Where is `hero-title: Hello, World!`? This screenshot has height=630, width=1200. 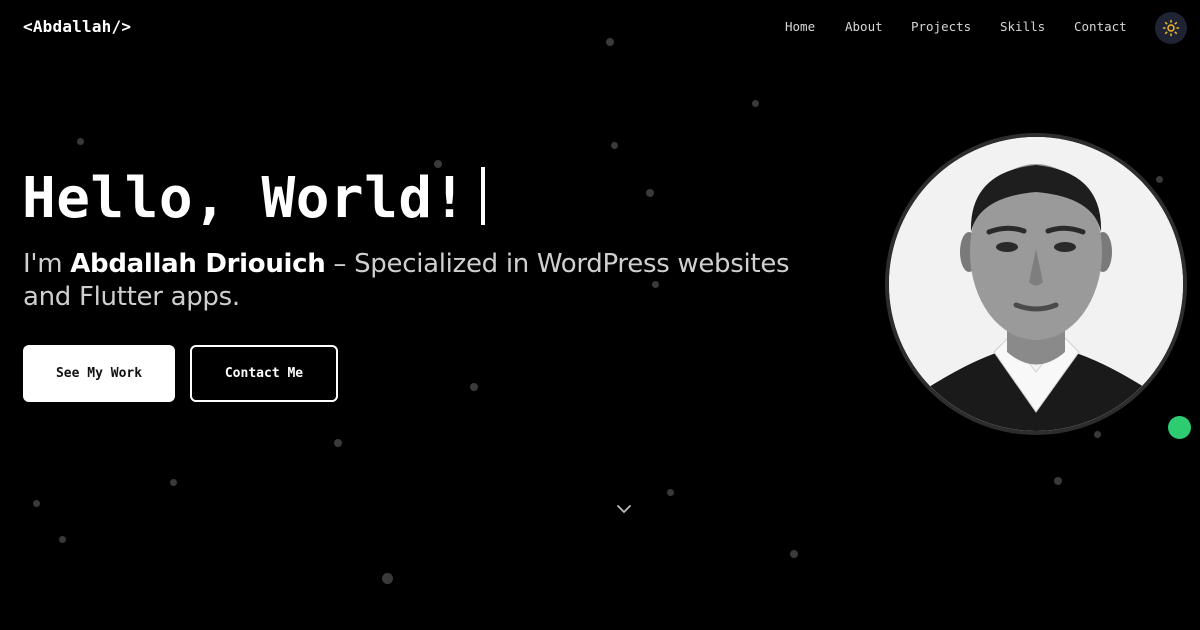 hero-title: Hello, World! is located at coordinates (253, 199).